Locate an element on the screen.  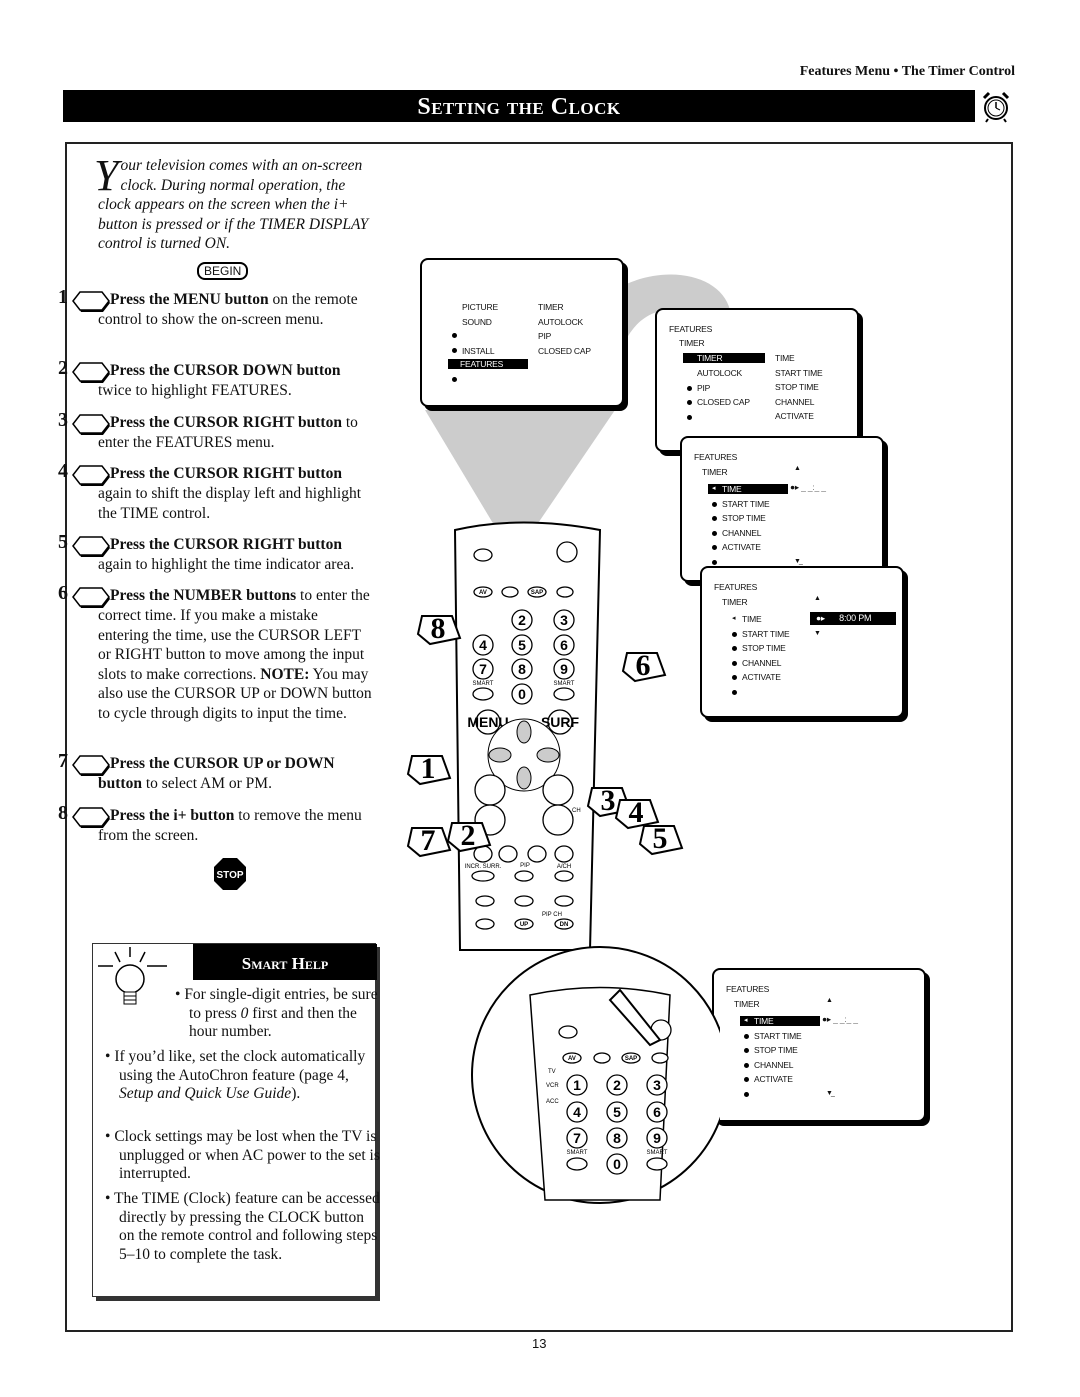
step-action: Press the i+ button is located at coordinates (172, 815).